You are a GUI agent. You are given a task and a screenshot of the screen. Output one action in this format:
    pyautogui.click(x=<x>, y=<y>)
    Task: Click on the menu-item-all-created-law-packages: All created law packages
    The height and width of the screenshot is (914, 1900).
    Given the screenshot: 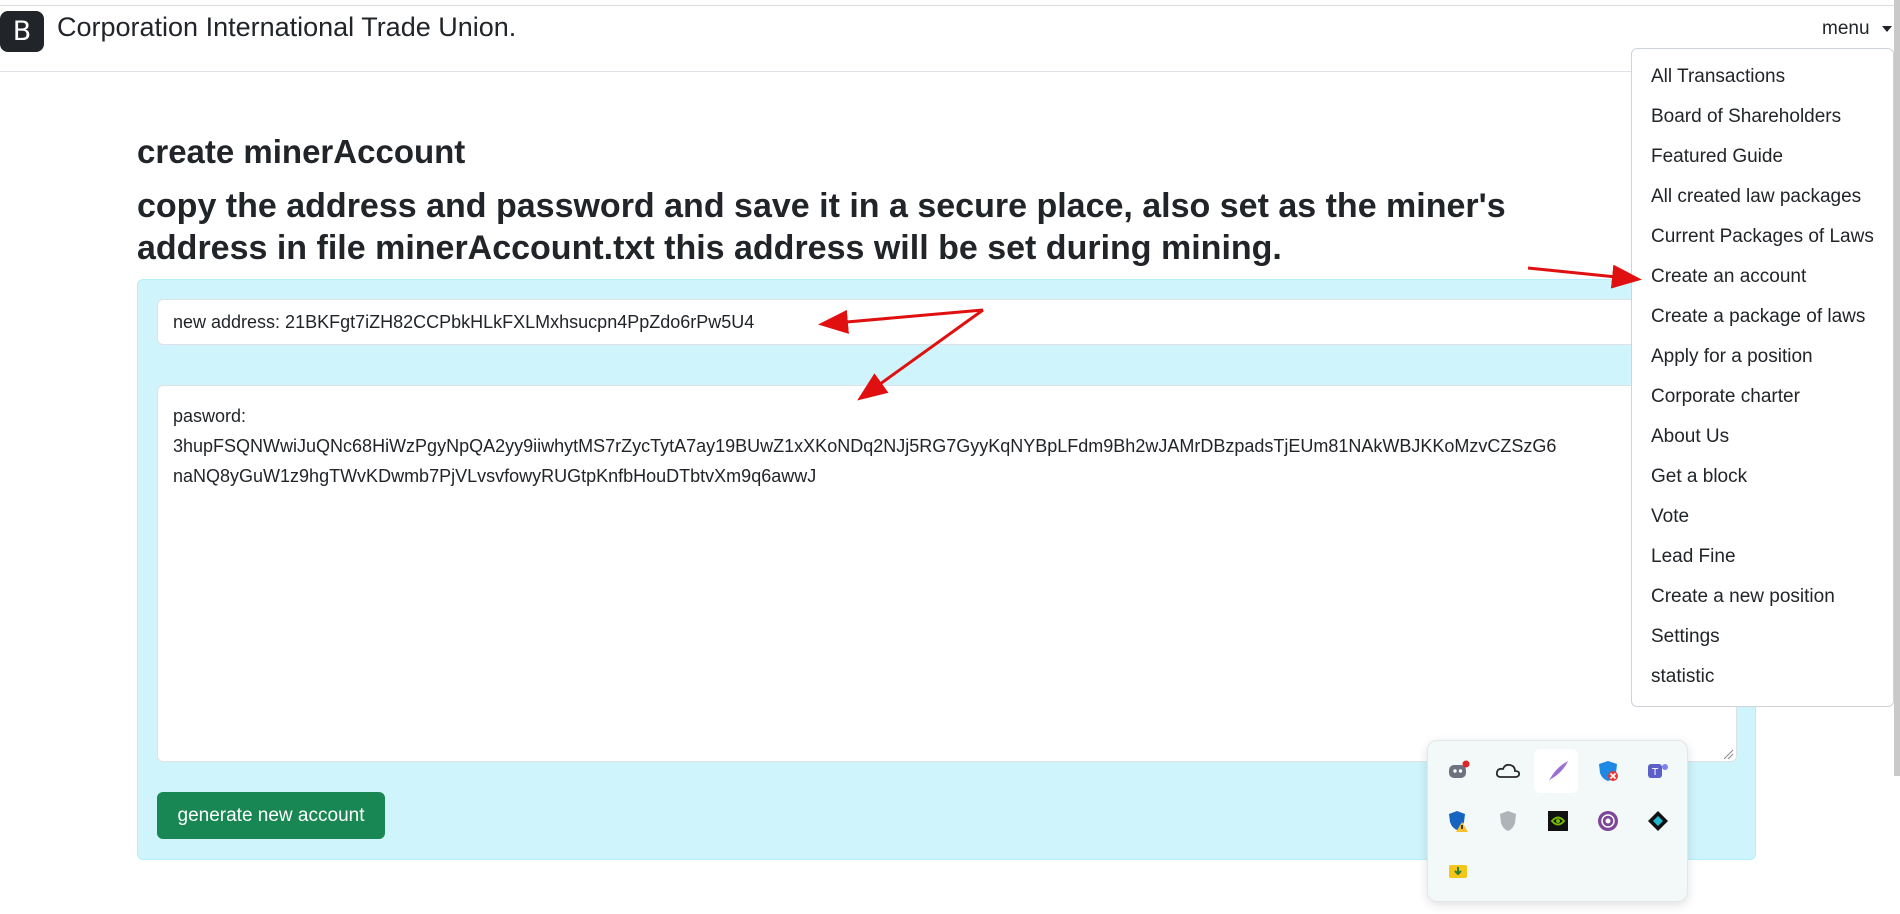 What is the action you would take?
    pyautogui.click(x=1756, y=197)
    